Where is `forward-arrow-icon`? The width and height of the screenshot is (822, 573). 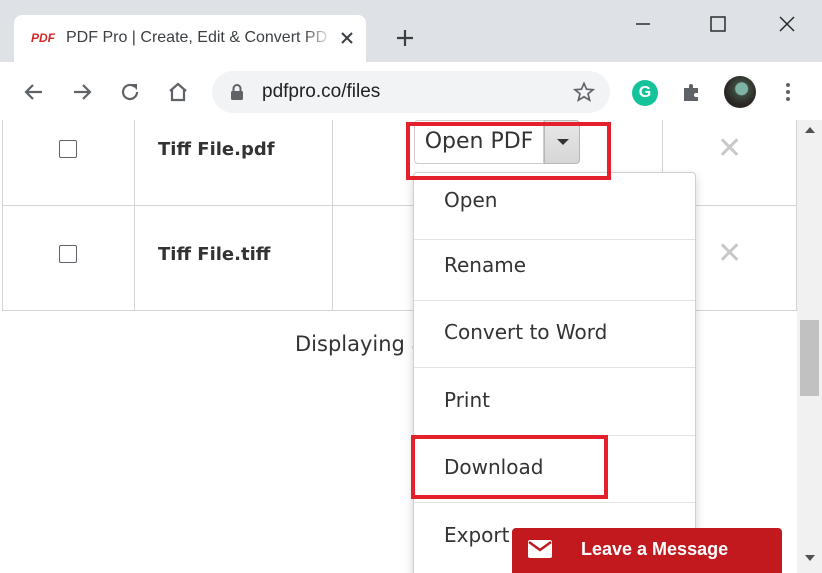 forward-arrow-icon is located at coordinates (82, 92).